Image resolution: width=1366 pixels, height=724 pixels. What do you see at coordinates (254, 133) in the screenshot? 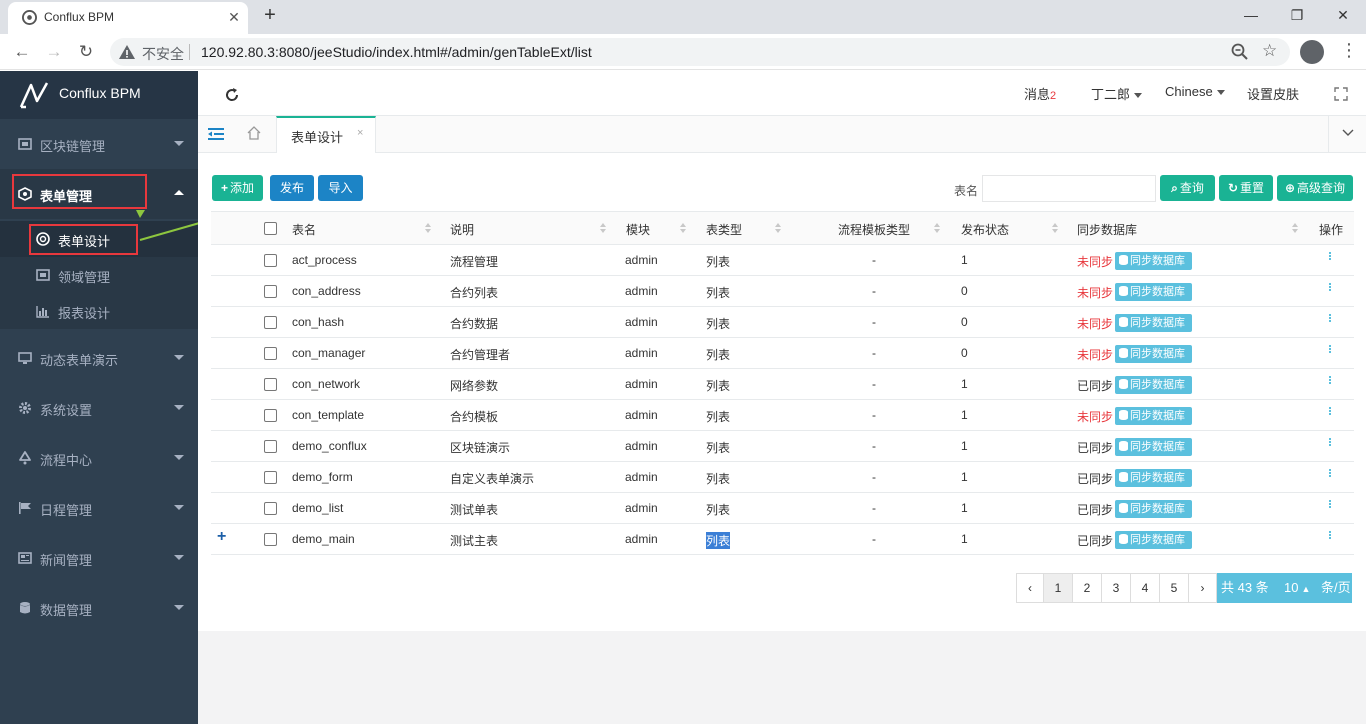
I see `home-icon` at bounding box center [254, 133].